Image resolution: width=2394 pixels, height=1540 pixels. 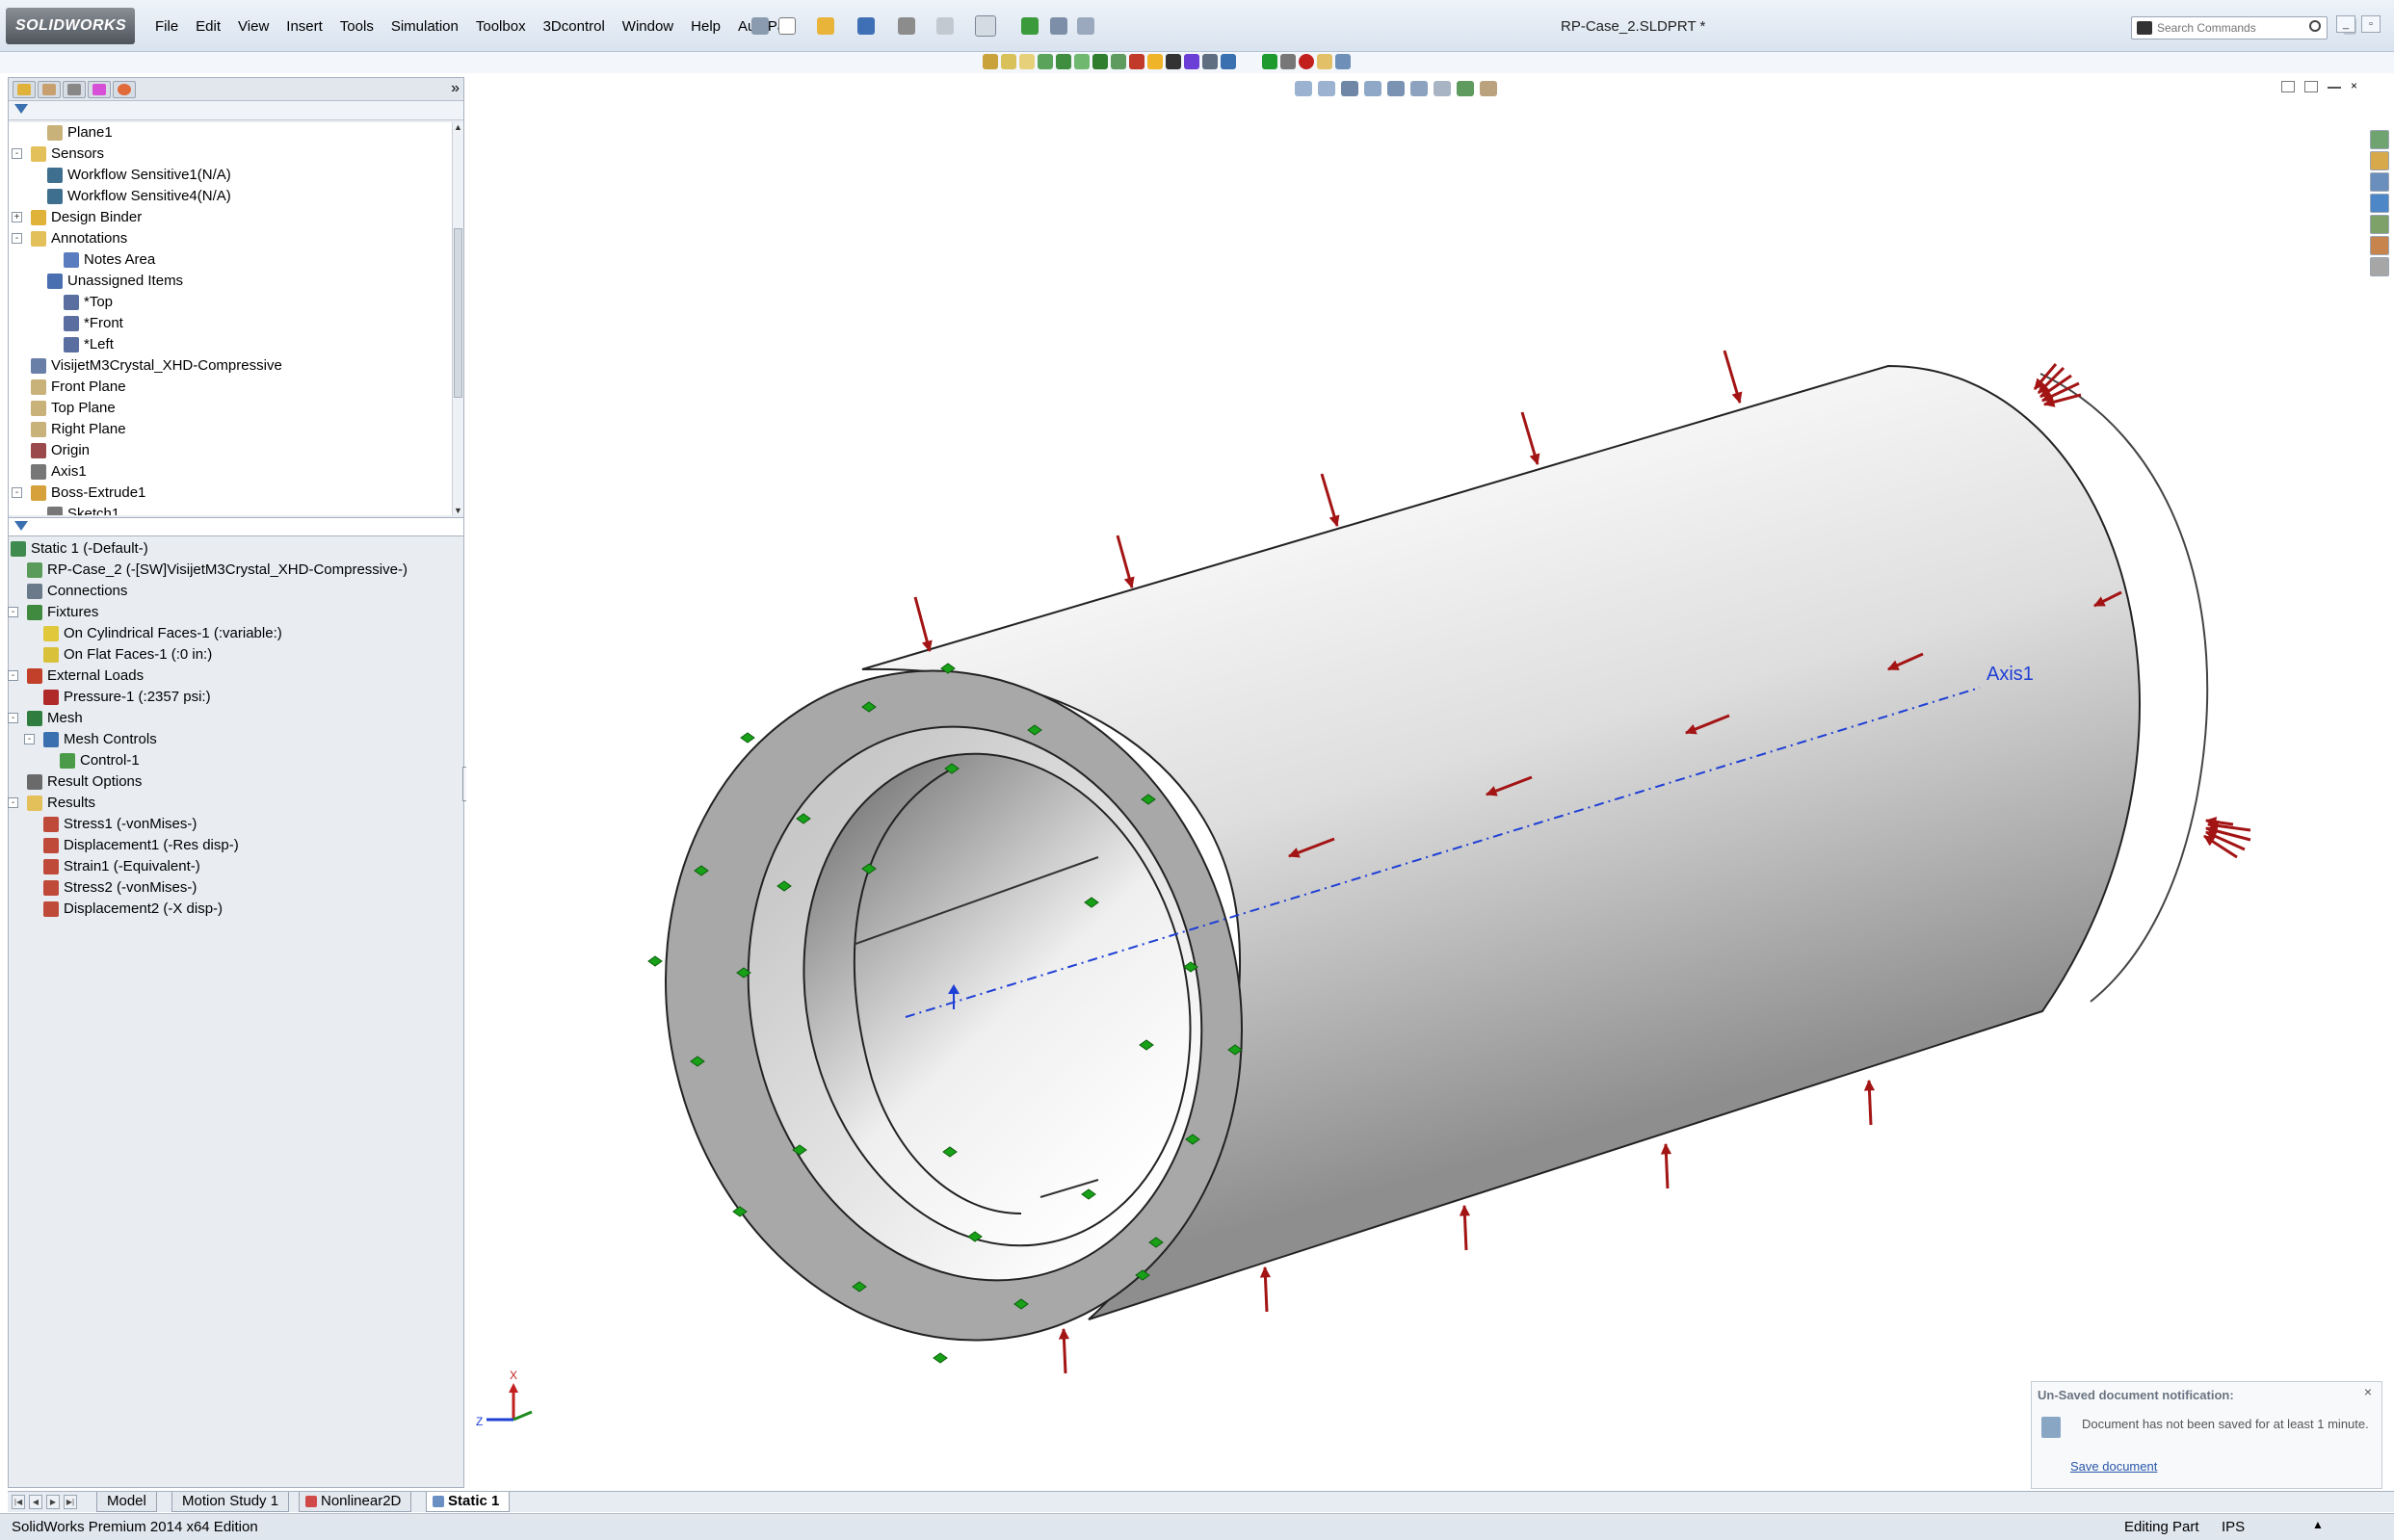 What do you see at coordinates (505, 1398) in the screenshot?
I see `coordinate-triad: X Z` at bounding box center [505, 1398].